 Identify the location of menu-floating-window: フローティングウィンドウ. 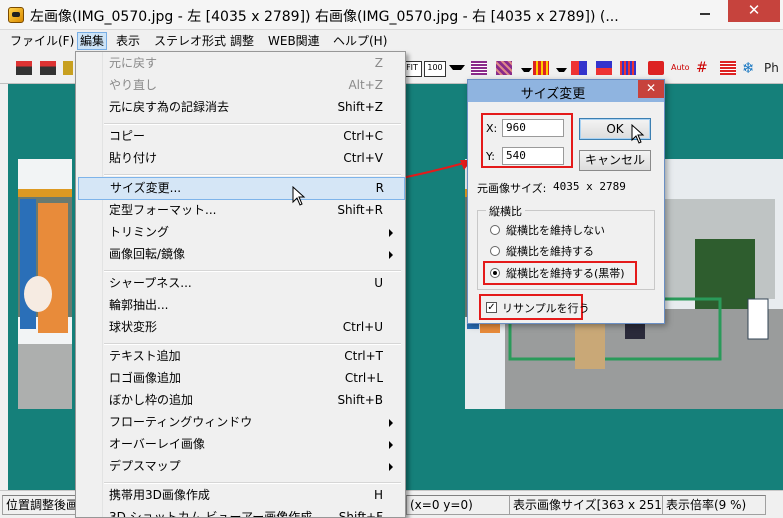
(240, 422).